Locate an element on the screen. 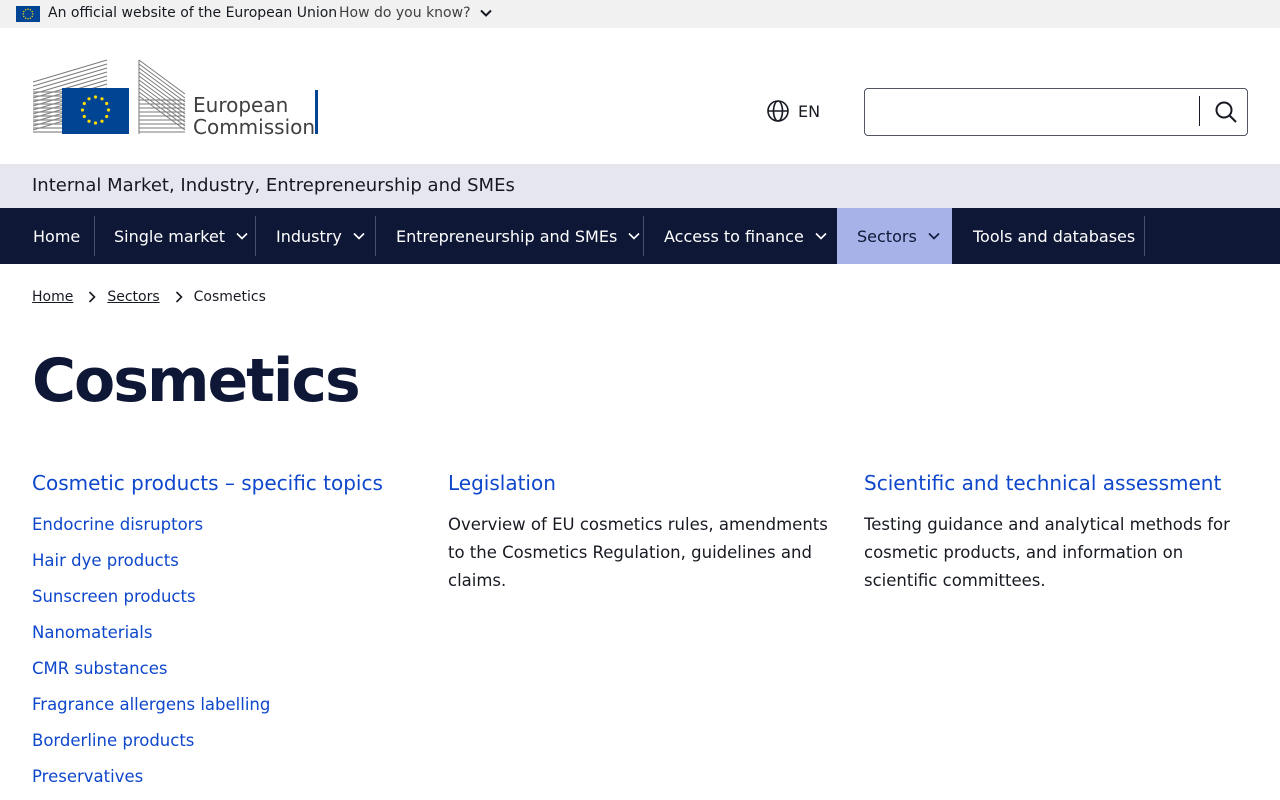  column-heading-specific-topics: Cosmetic products – specific topics is located at coordinates (224, 483).